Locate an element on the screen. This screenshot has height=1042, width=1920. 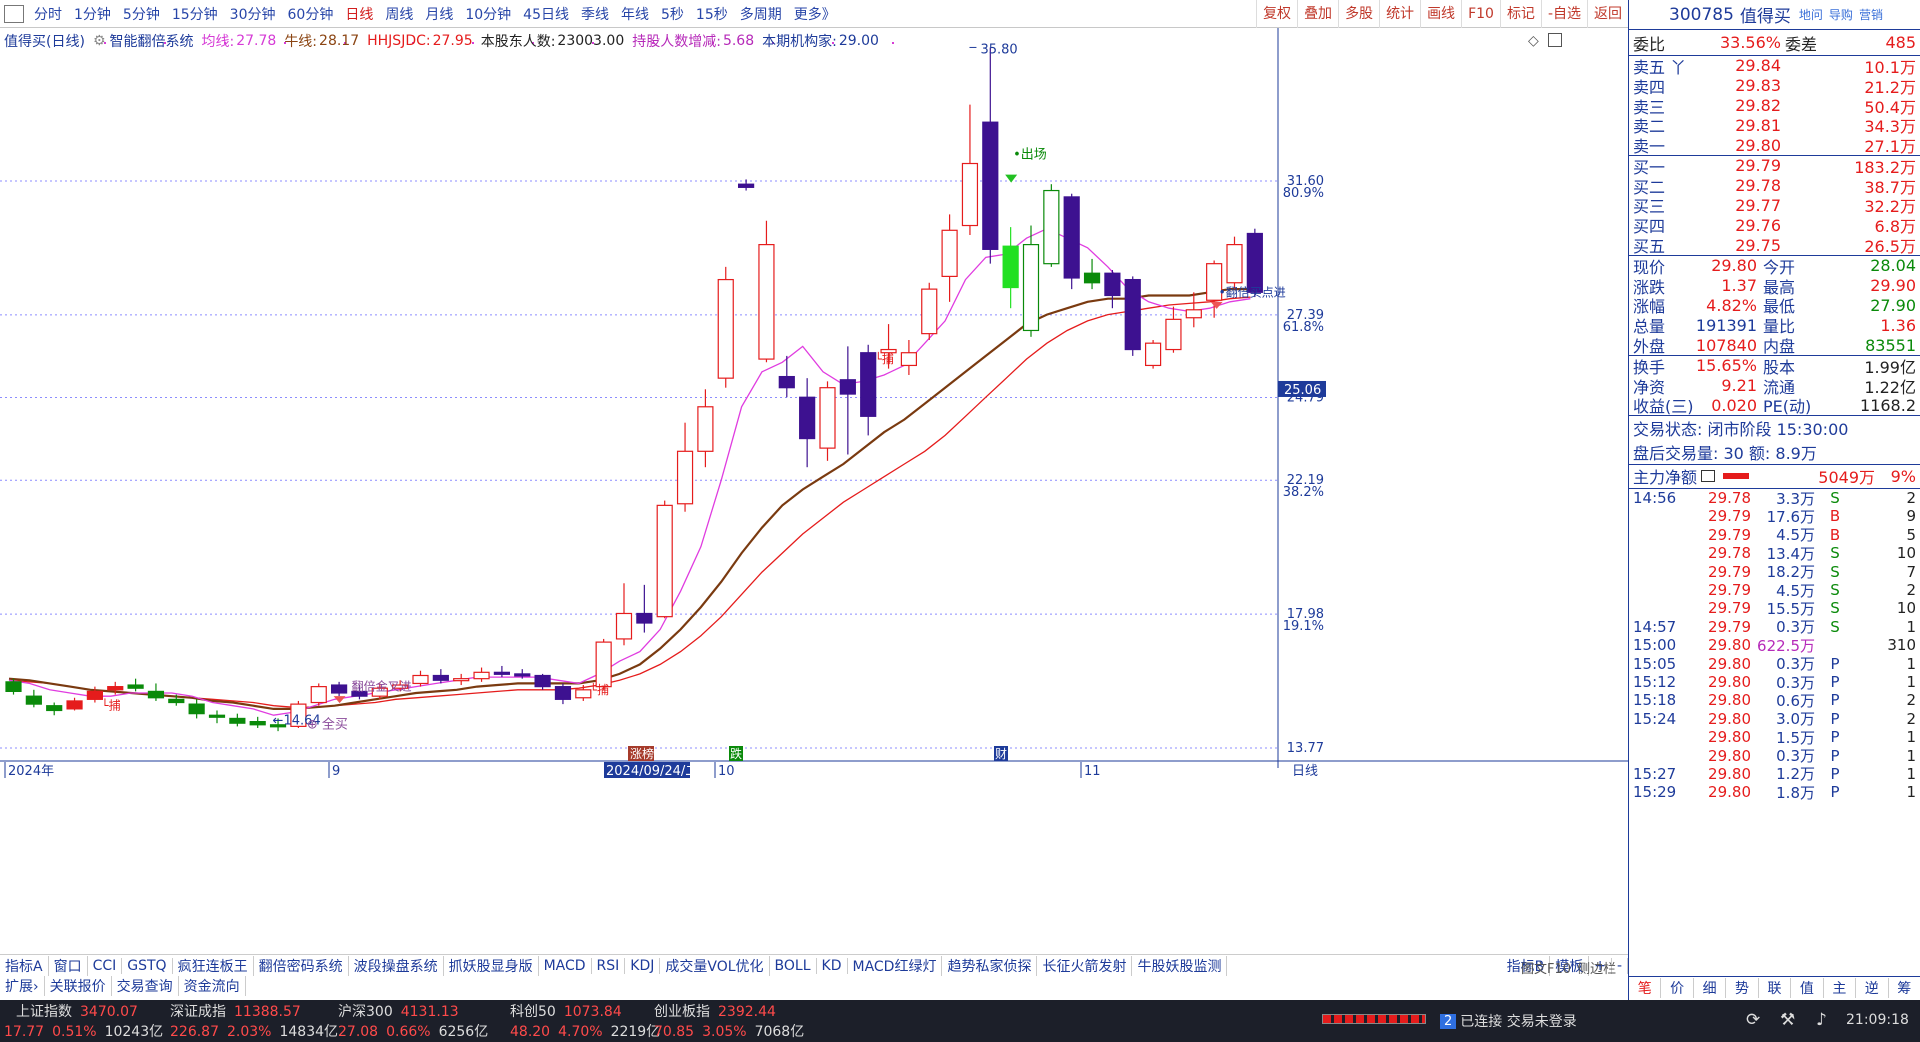
index-item: 深证成指 11388.57 is located at coordinates (254, 1011).